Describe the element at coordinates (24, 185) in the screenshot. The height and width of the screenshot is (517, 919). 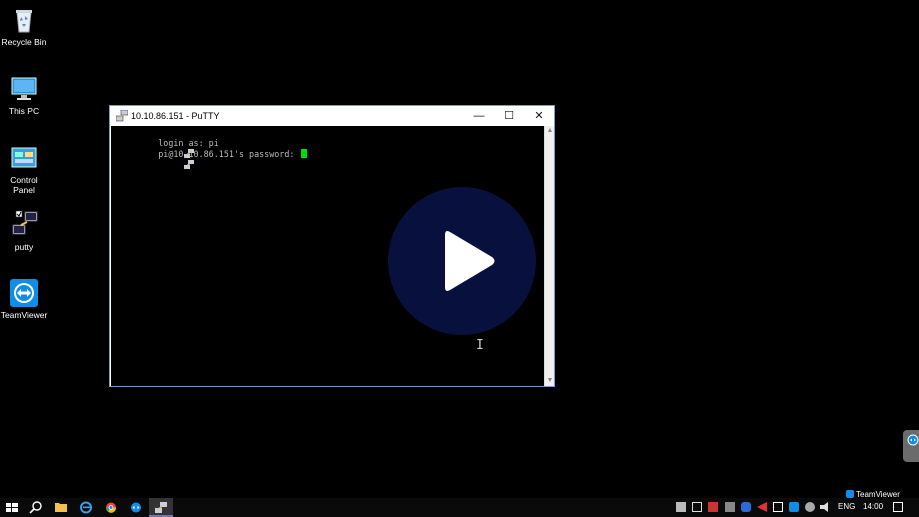
I see `desktop-icon-label: Control Panel` at that location.